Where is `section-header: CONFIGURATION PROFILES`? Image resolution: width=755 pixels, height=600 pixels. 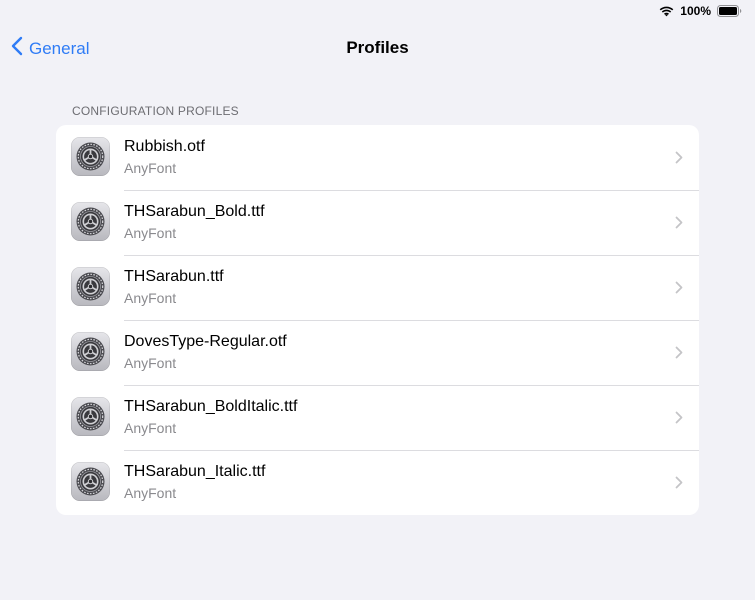
section-header: CONFIGURATION PROFILES is located at coordinates (155, 111).